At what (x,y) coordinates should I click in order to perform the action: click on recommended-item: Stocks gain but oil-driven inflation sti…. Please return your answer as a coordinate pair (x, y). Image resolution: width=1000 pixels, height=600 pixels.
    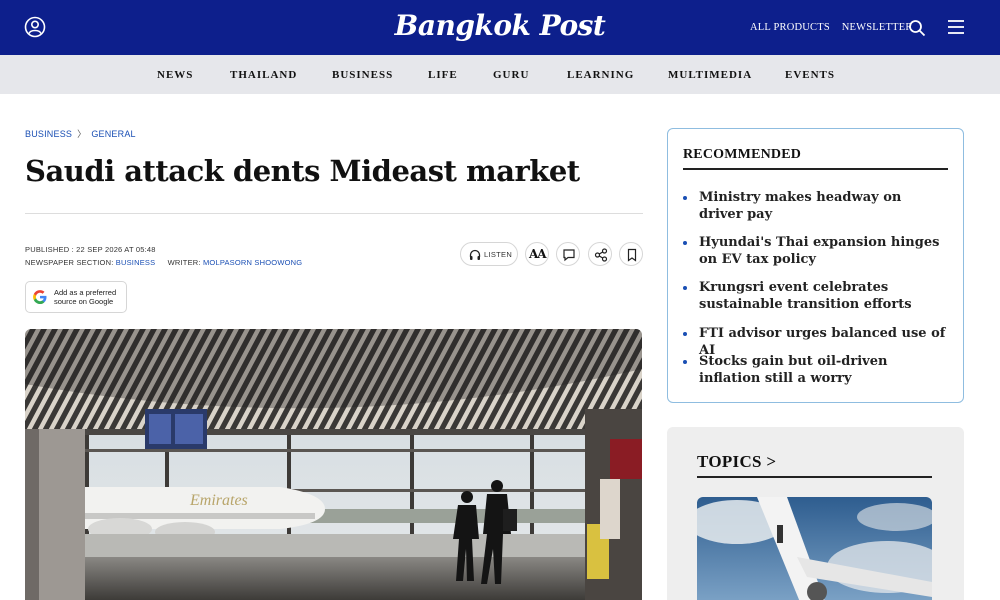
    Looking at the image, I should click on (815, 370).